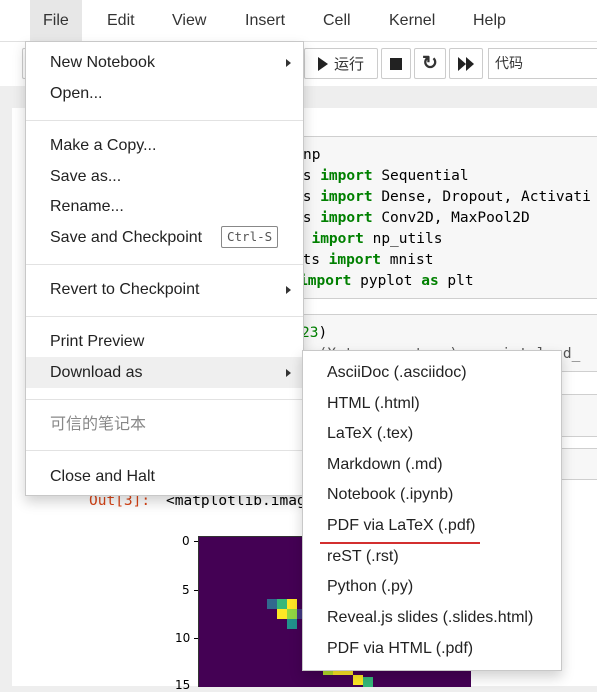  I want to click on download-asciidoc: AsciiDoc (.asciidoc), so click(432, 372).